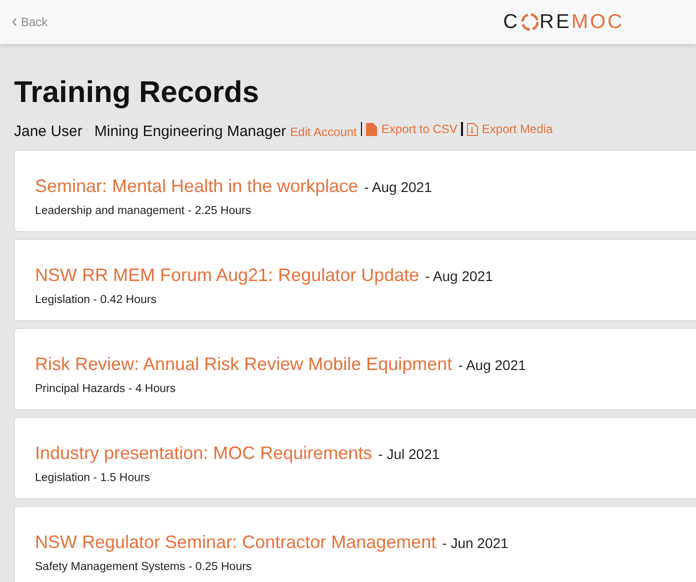  What do you see at coordinates (409, 454) in the screenshot?
I see `record-date: - Jul 2021` at bounding box center [409, 454].